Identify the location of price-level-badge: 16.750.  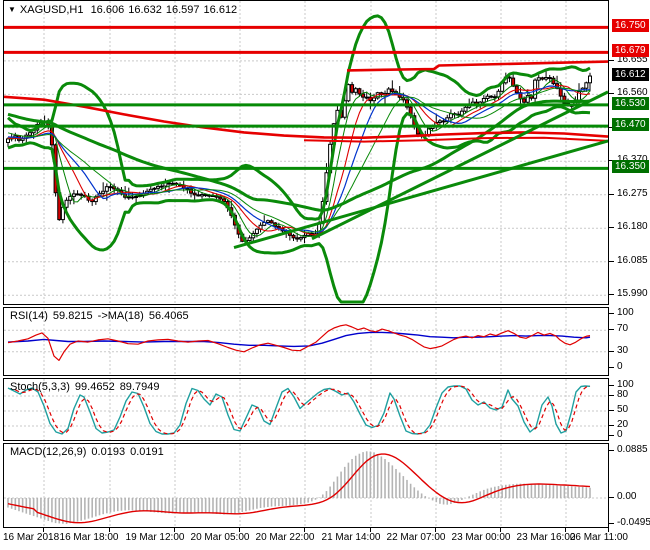
(630, 25).